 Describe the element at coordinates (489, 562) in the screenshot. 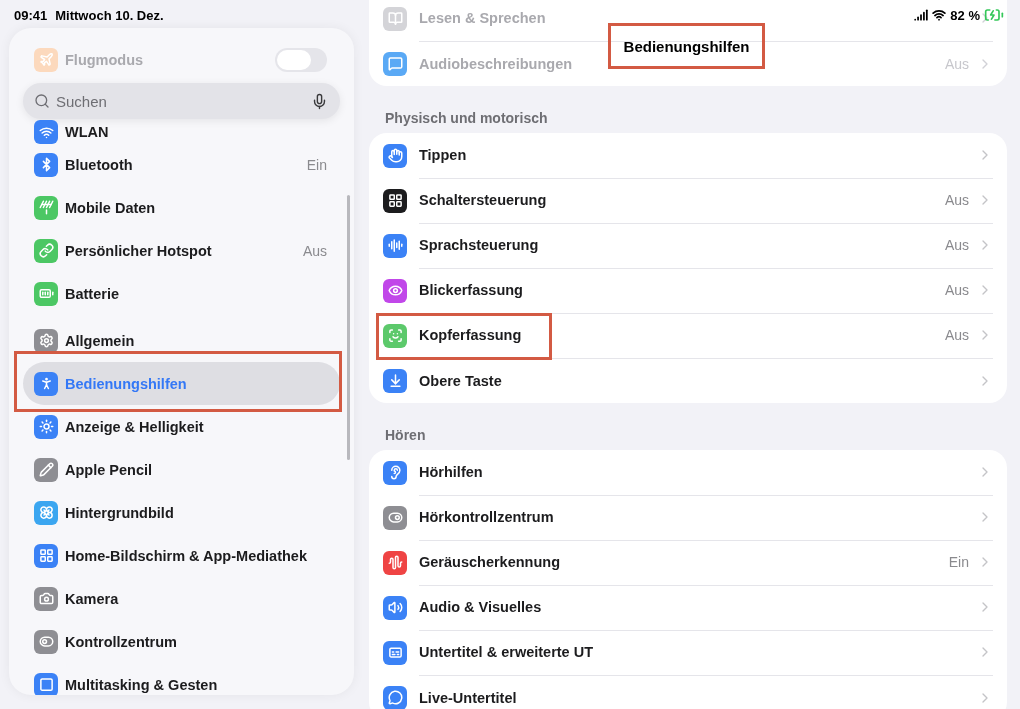

I see `row-label: Geräuscherkennung` at that location.